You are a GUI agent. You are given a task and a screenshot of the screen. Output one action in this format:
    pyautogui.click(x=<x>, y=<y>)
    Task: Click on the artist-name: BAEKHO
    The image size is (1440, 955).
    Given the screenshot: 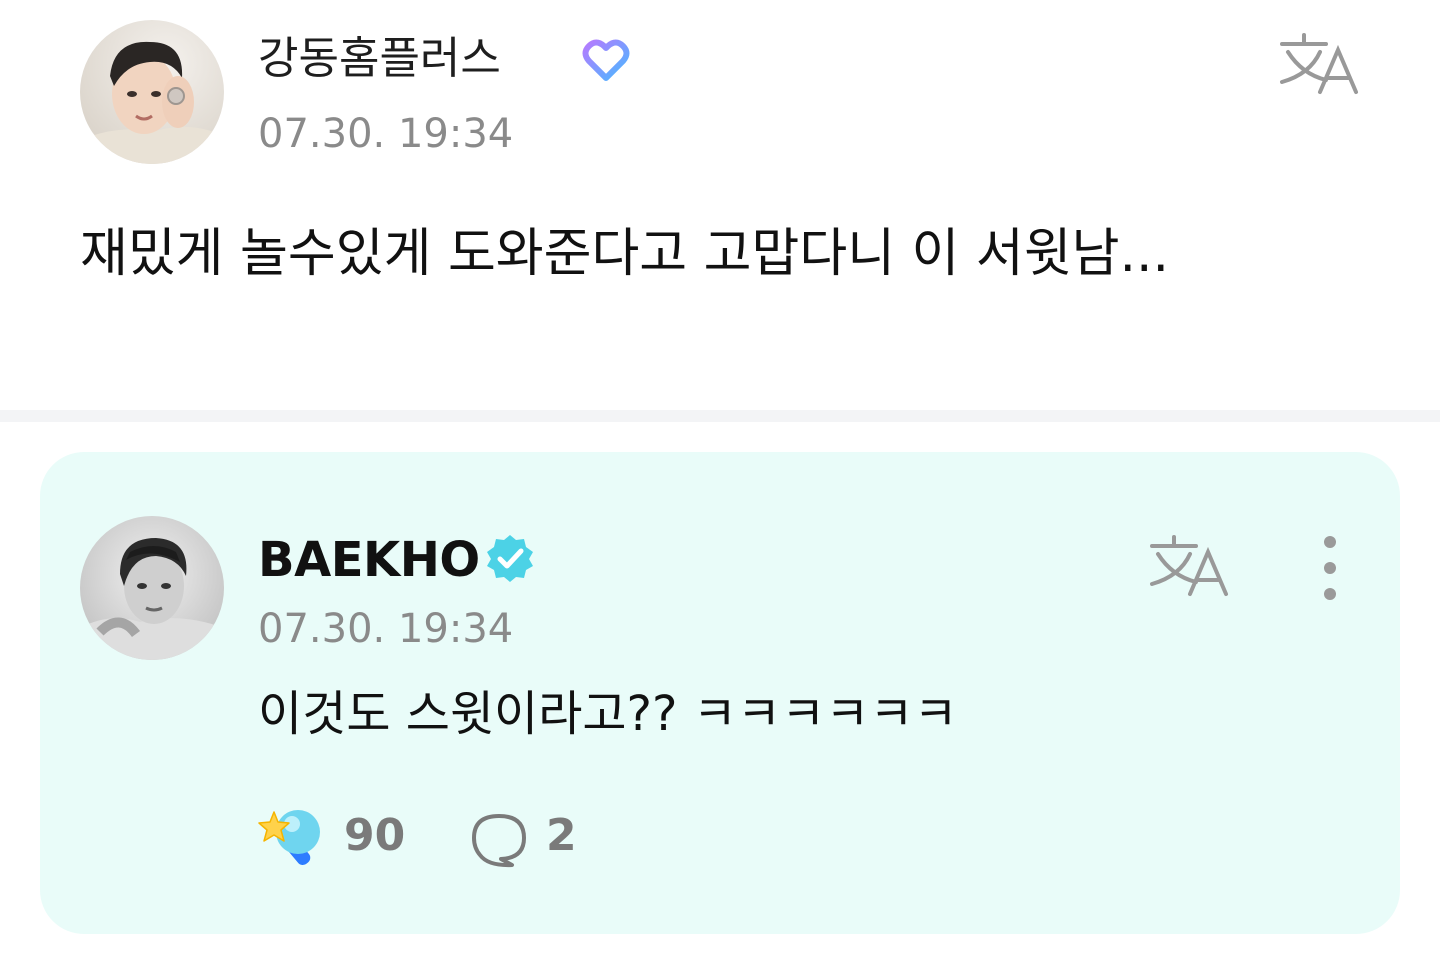 What is the action you would take?
    pyautogui.click(x=369, y=560)
    